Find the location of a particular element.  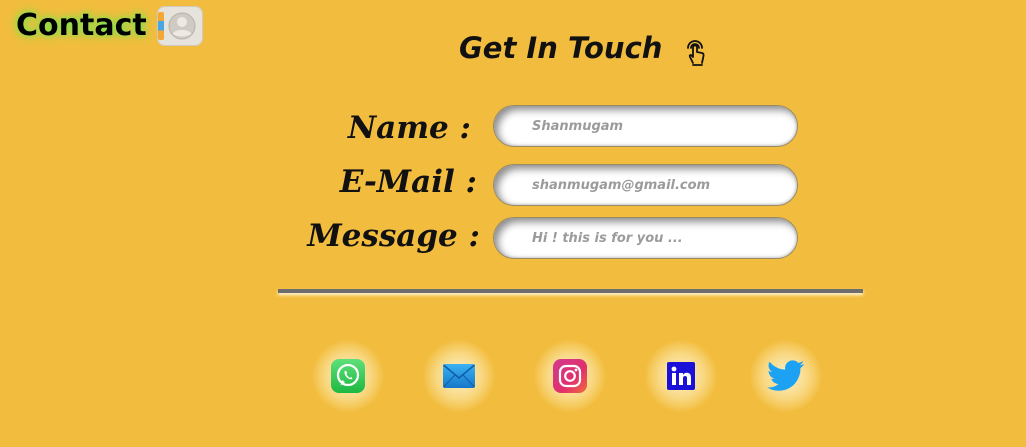

message-label: Message : is located at coordinates (393, 236).